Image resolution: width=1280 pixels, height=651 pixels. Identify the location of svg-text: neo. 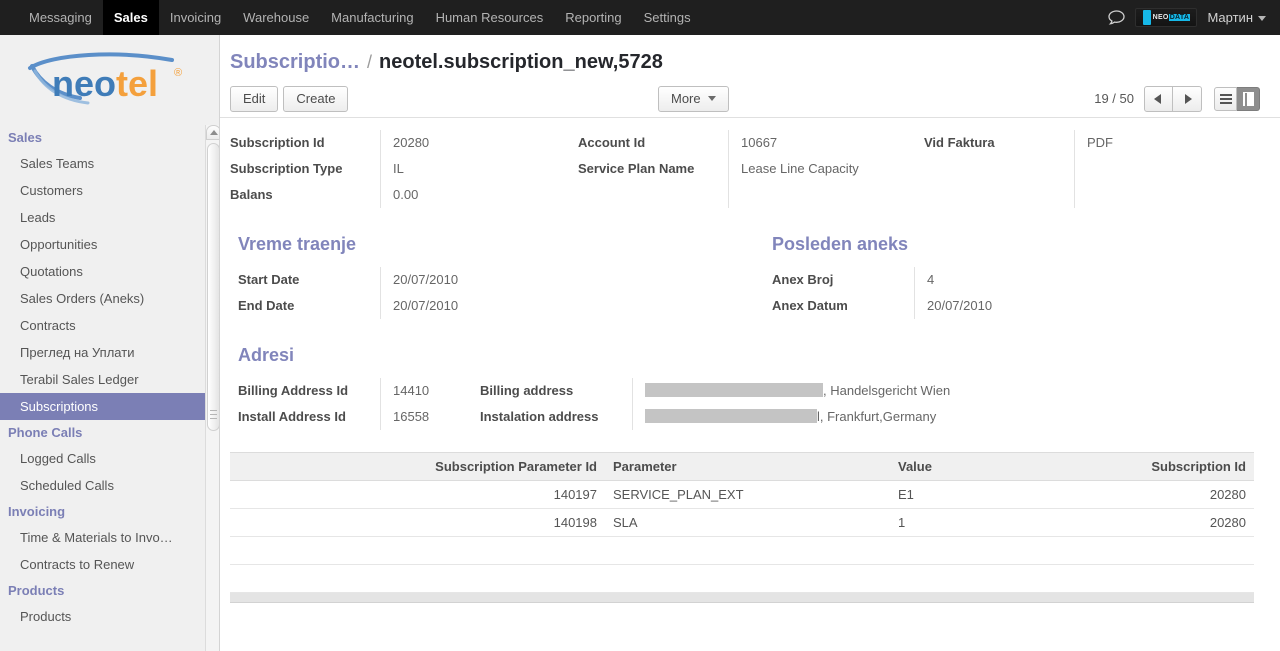
(84, 83).